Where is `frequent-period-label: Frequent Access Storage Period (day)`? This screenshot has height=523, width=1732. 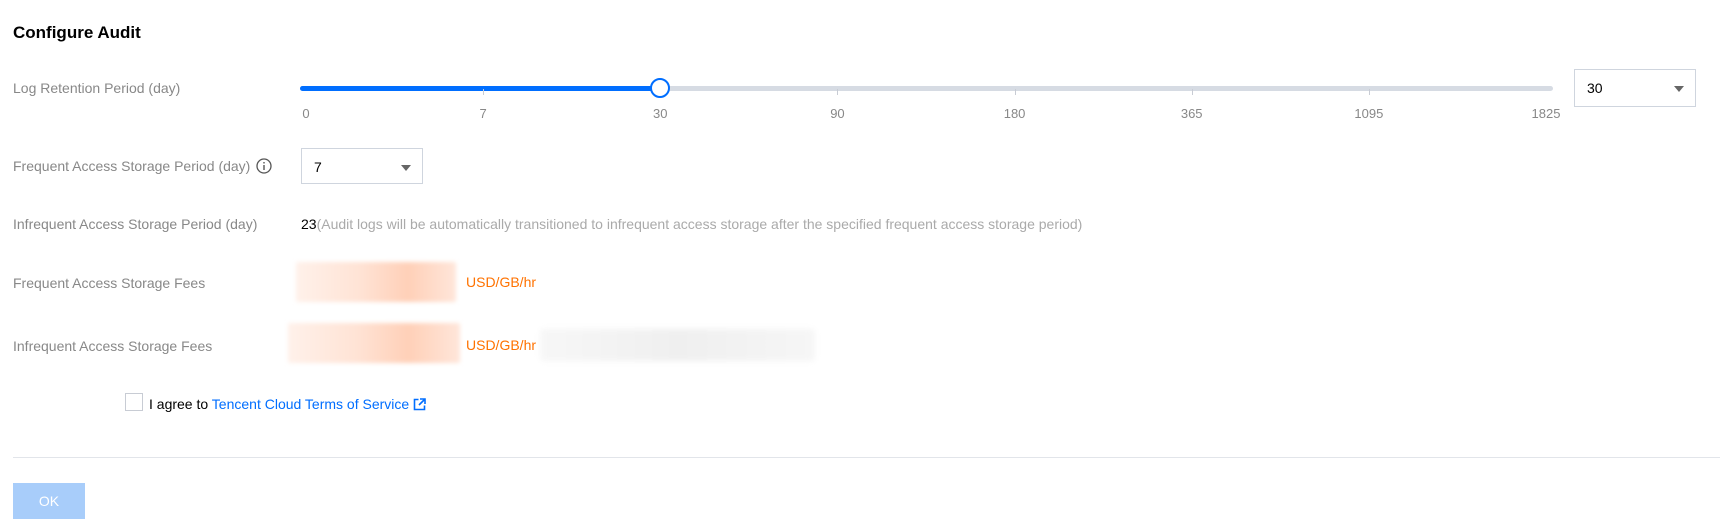 frequent-period-label: Frequent Access Storage Period (day) is located at coordinates (142, 167).